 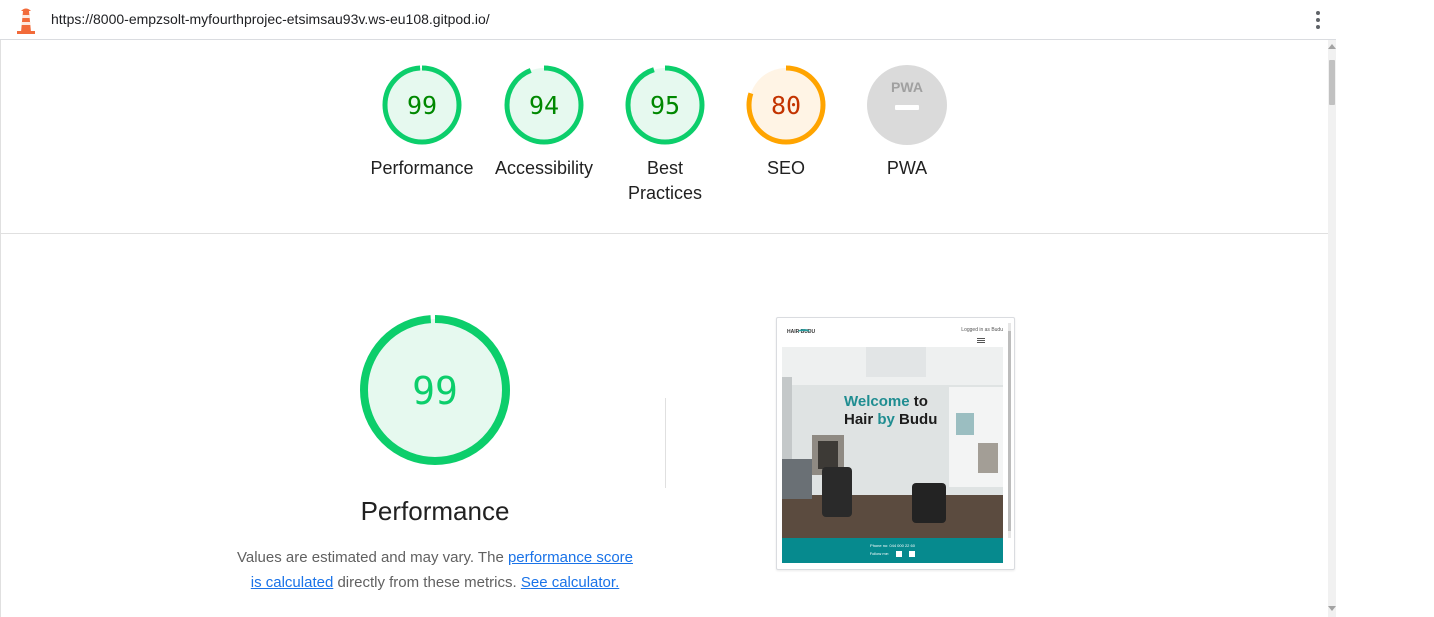 I want to click on facebook-icon, so click(x=899, y=554).